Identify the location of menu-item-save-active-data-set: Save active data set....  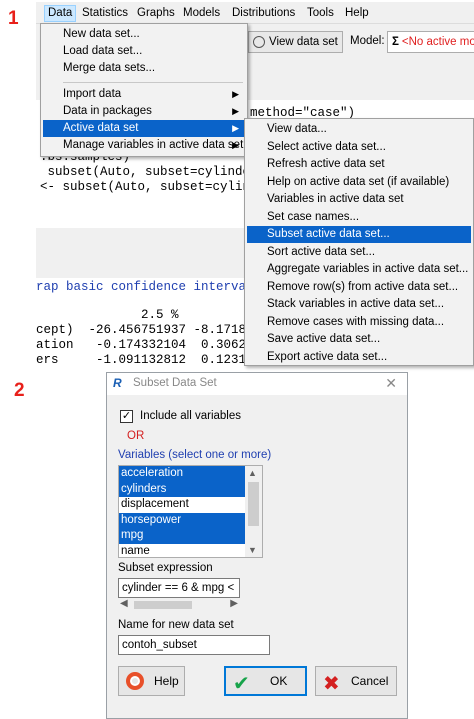
(359, 339).